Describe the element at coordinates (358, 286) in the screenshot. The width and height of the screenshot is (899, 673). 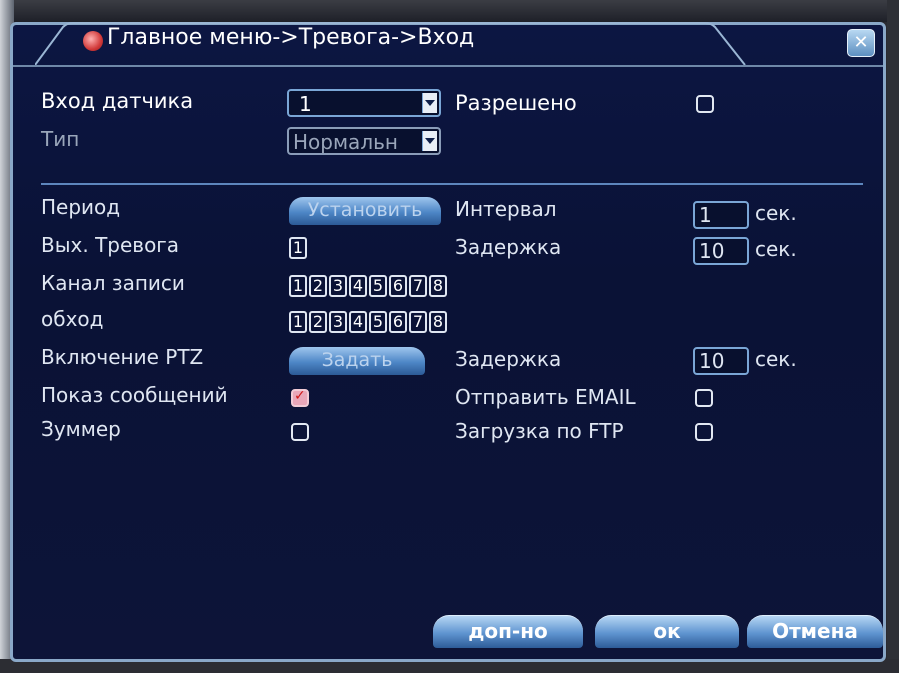
I see `record-channel-4: 4` at that location.